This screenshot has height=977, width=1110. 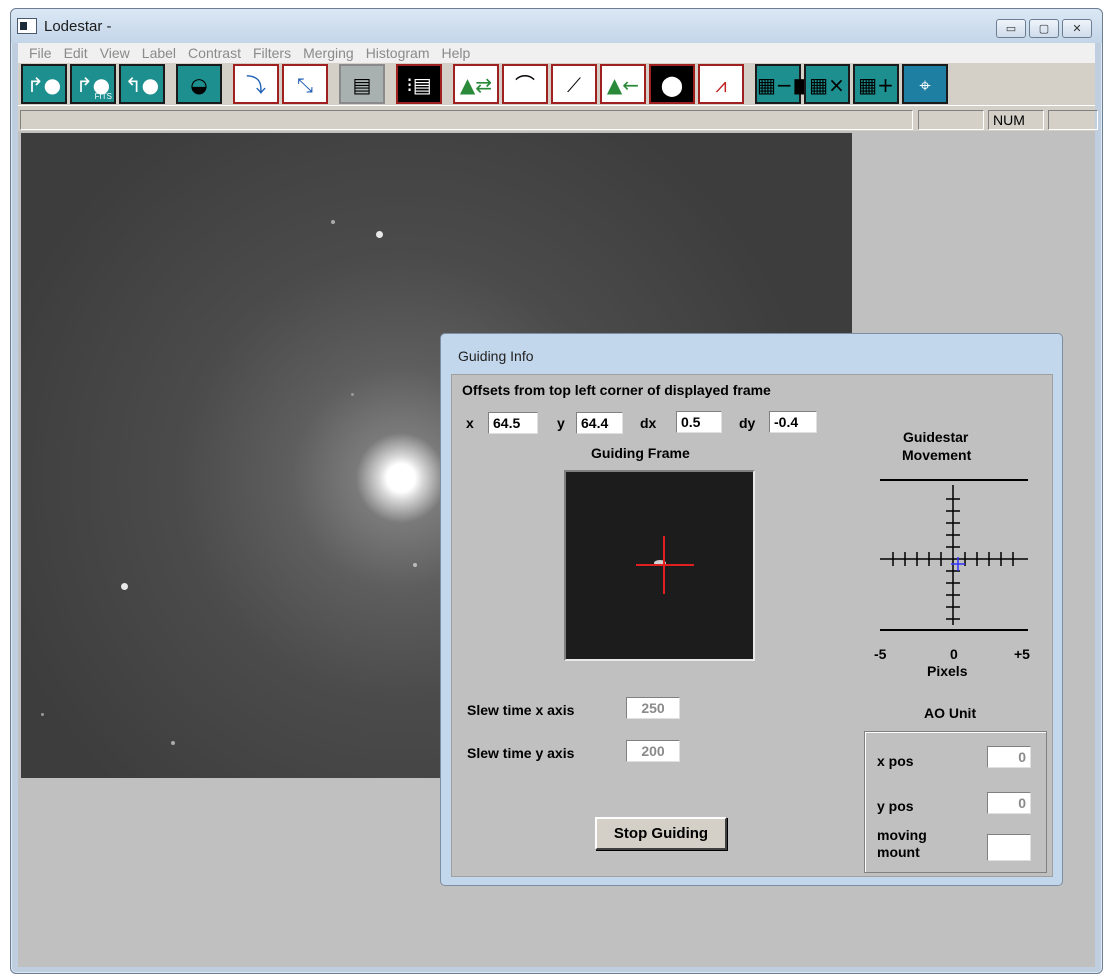 What do you see at coordinates (159, 53) in the screenshot?
I see `menu-label: Label` at bounding box center [159, 53].